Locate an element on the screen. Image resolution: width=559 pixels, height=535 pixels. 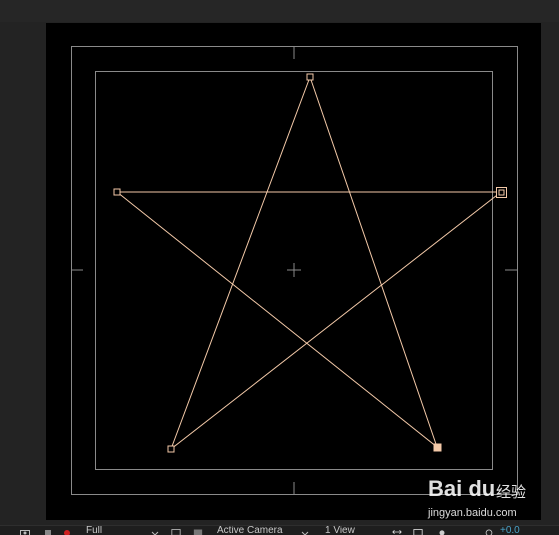
record-dot-icon is located at coordinates (67, 531).